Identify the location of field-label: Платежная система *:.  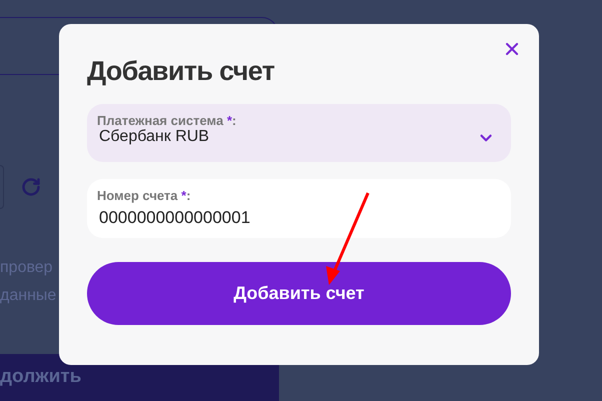
(166, 120).